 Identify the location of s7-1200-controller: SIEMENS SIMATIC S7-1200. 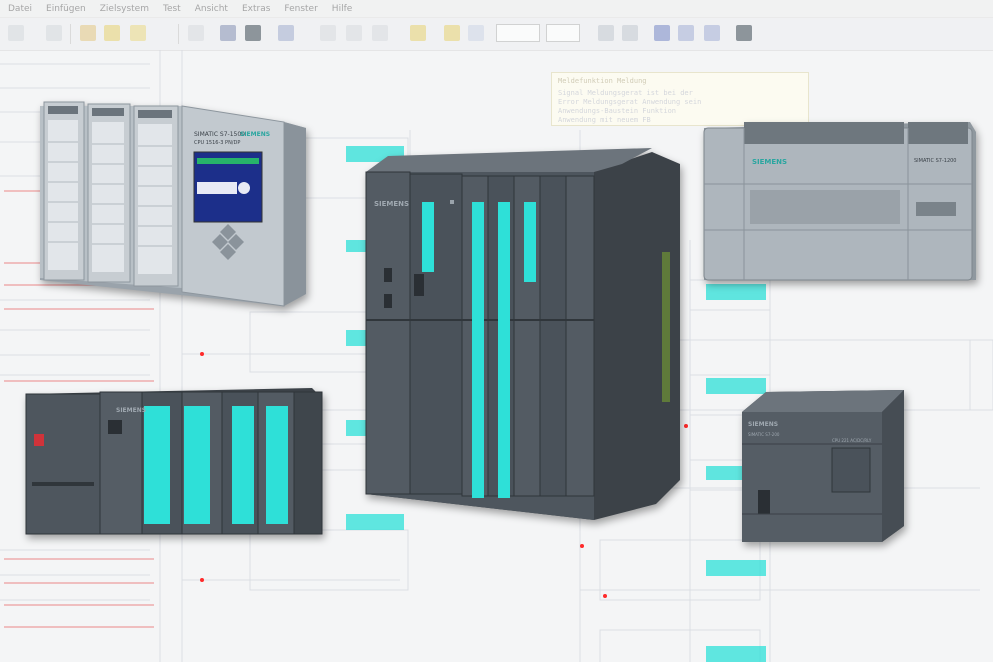
(839, 201).